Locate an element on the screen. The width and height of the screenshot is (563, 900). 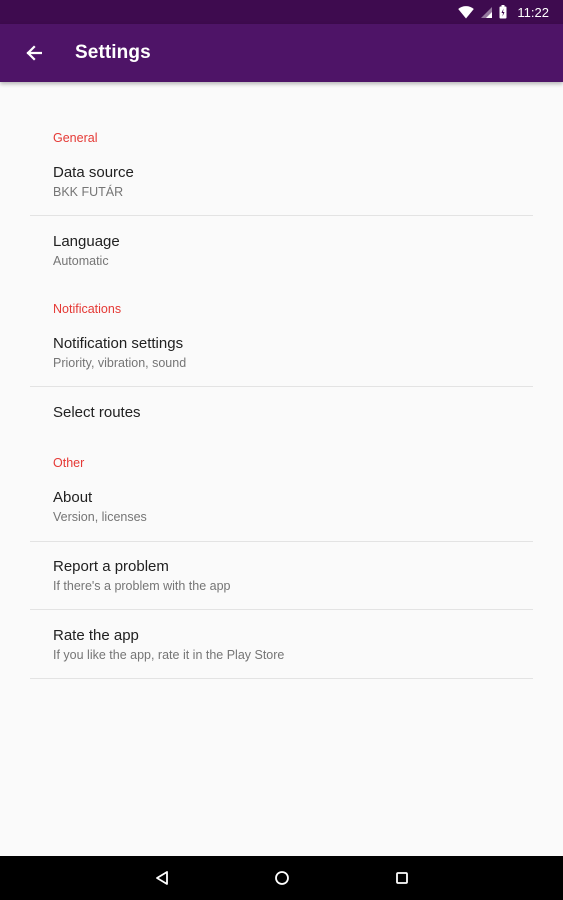
battery-icon is located at coordinates (503, 12).